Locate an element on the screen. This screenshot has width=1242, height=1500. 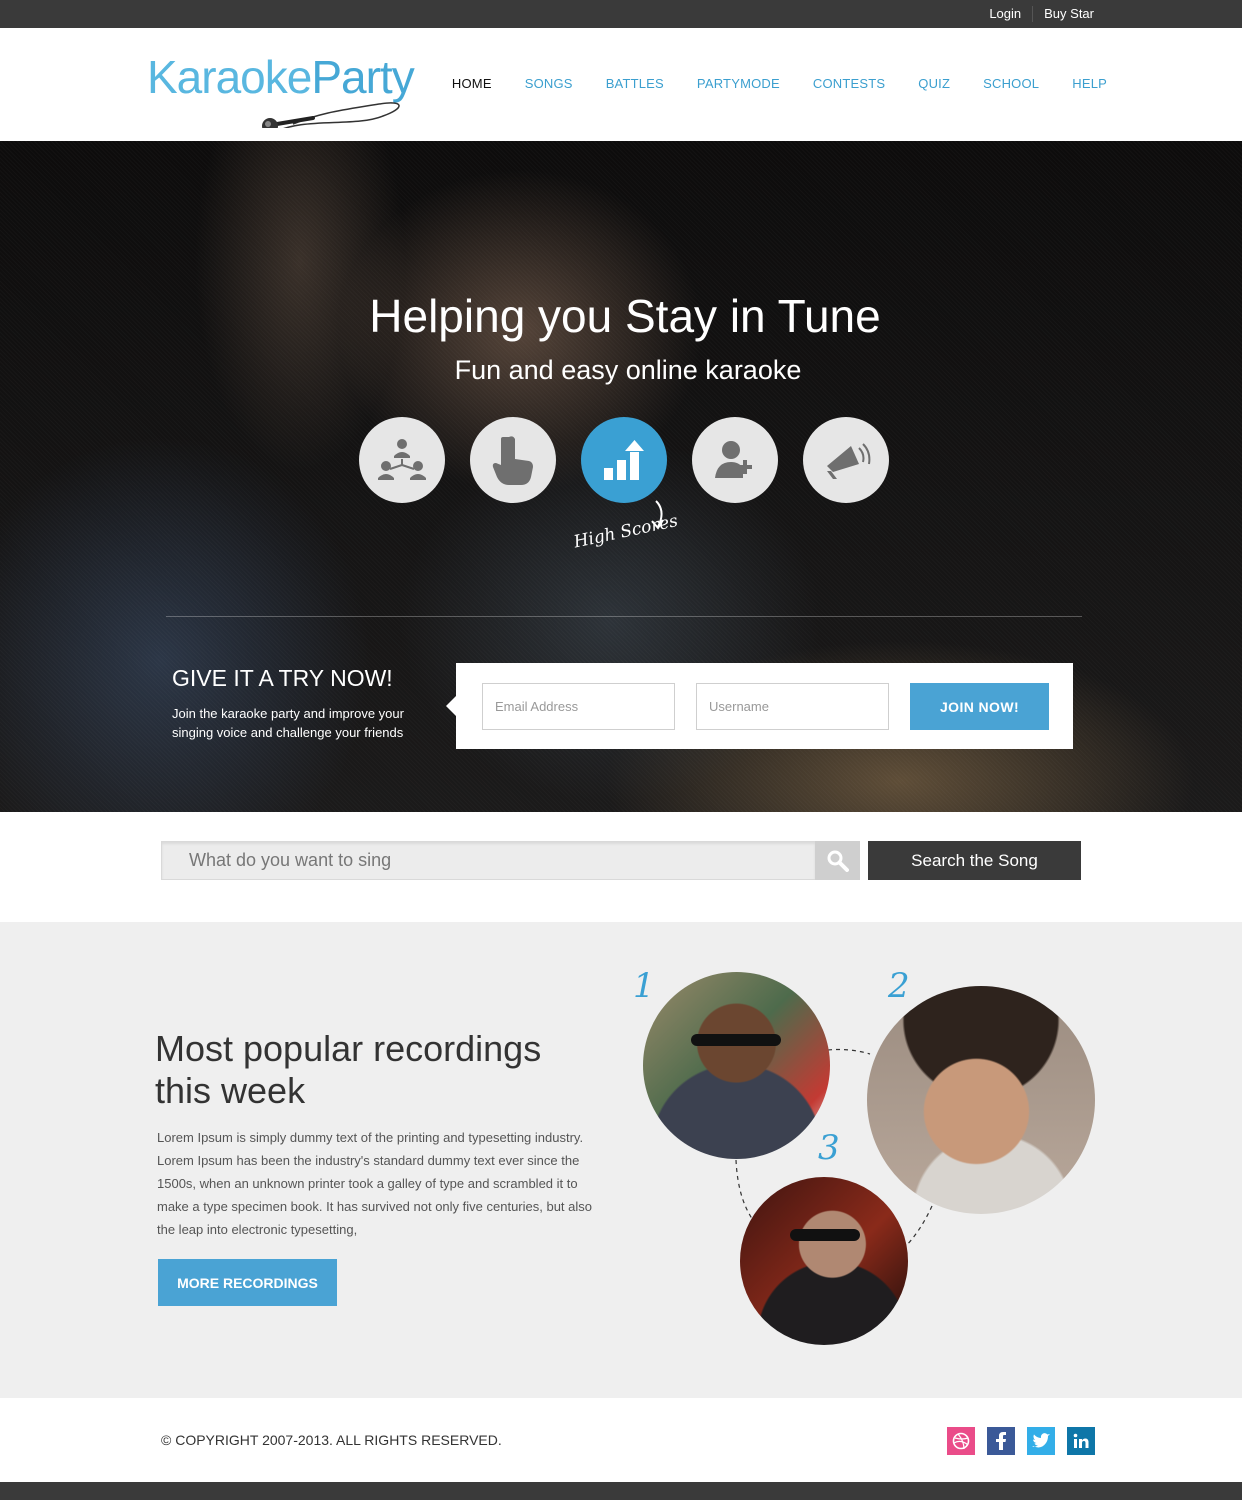
nav-battles: BATTLES is located at coordinates (635, 83).